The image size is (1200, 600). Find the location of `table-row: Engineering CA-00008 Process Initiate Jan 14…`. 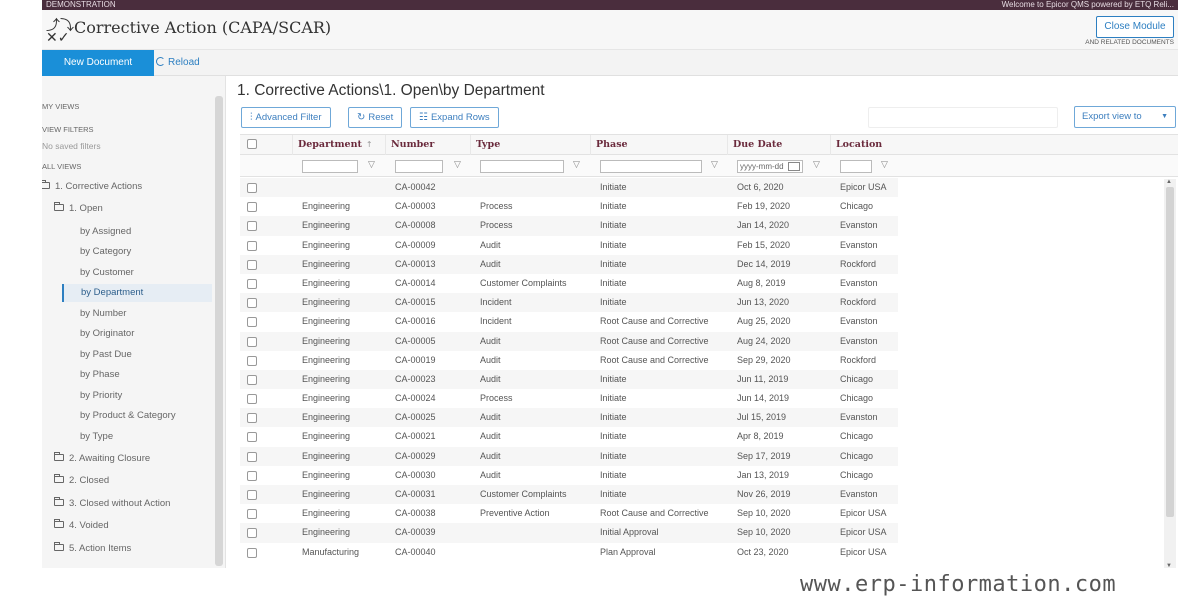

table-row: Engineering CA-00008 Process Initiate Jan 14… is located at coordinates (704, 226).